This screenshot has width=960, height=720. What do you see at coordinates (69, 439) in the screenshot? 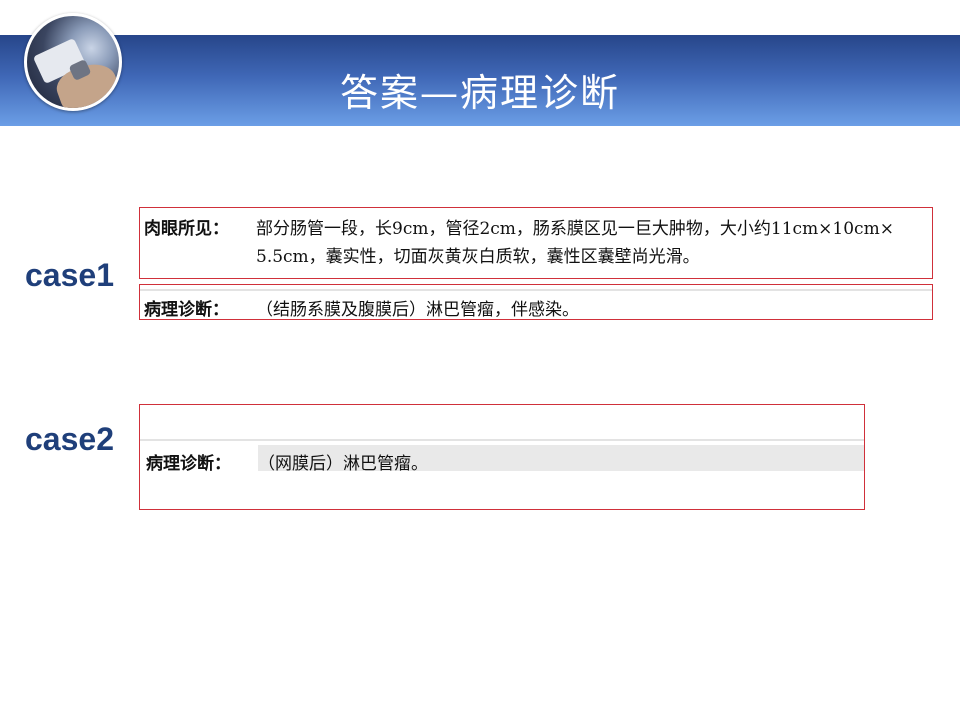
I see `case2-label: case2` at bounding box center [69, 439].